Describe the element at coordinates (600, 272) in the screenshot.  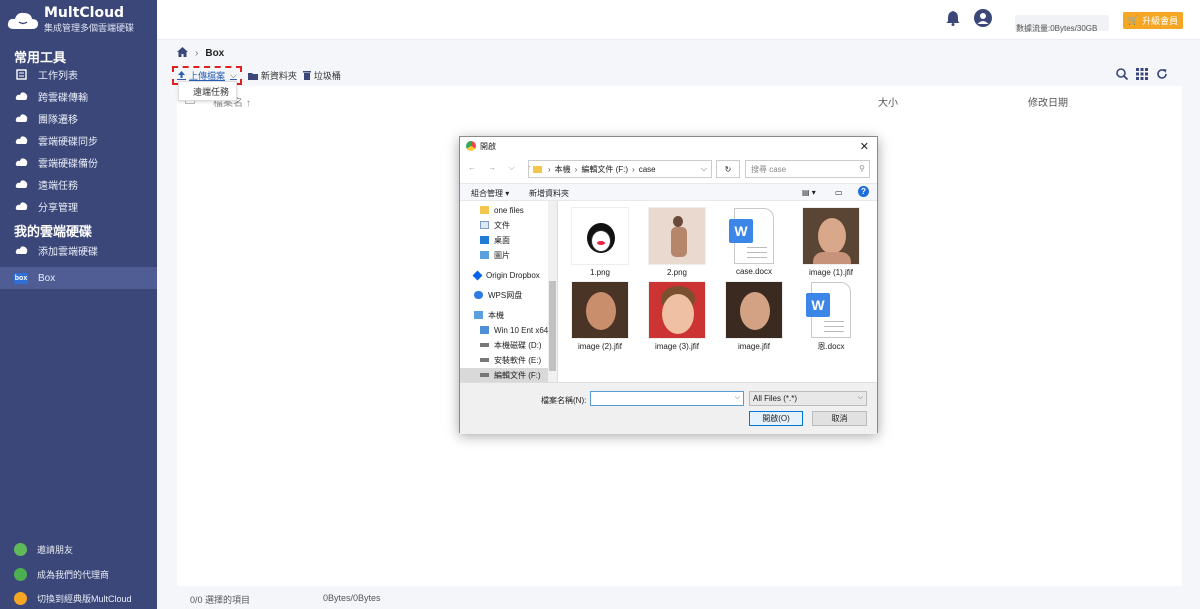
I see `file-name: 1.png` at that location.